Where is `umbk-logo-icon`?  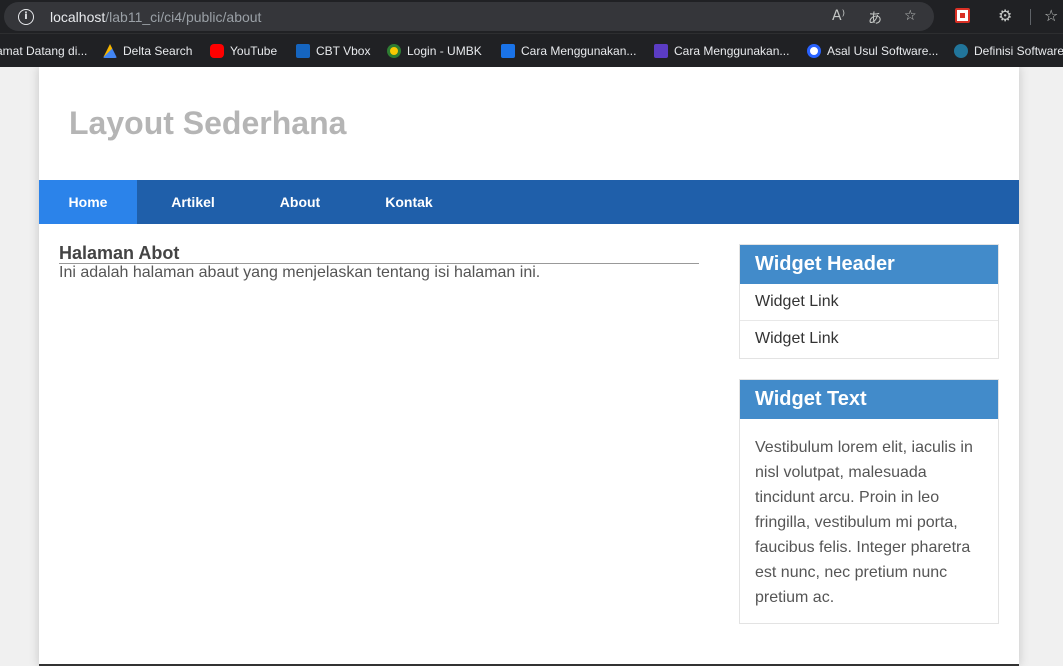
umbk-logo-icon is located at coordinates (394, 51).